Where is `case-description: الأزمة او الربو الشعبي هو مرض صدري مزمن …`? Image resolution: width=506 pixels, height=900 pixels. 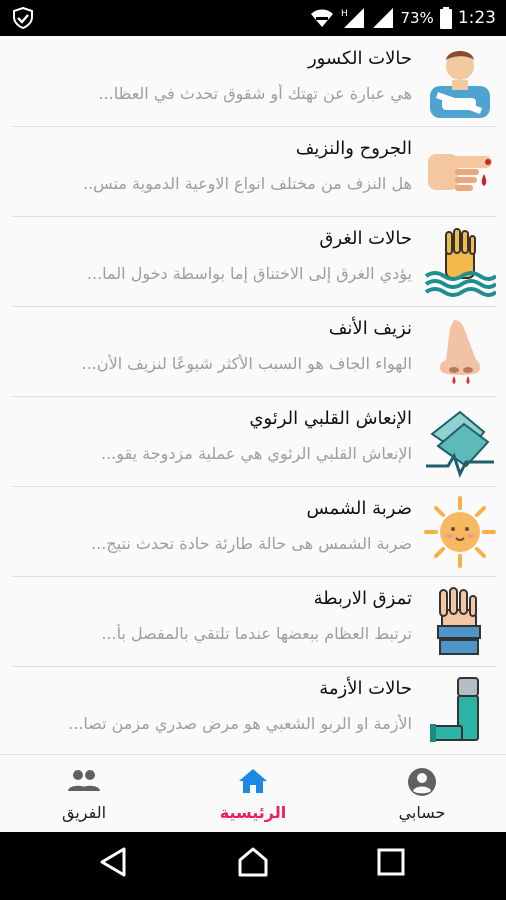
case-description: الأزمة او الربو الشعبي هو مرض صدري مزمن … is located at coordinates (240, 723).